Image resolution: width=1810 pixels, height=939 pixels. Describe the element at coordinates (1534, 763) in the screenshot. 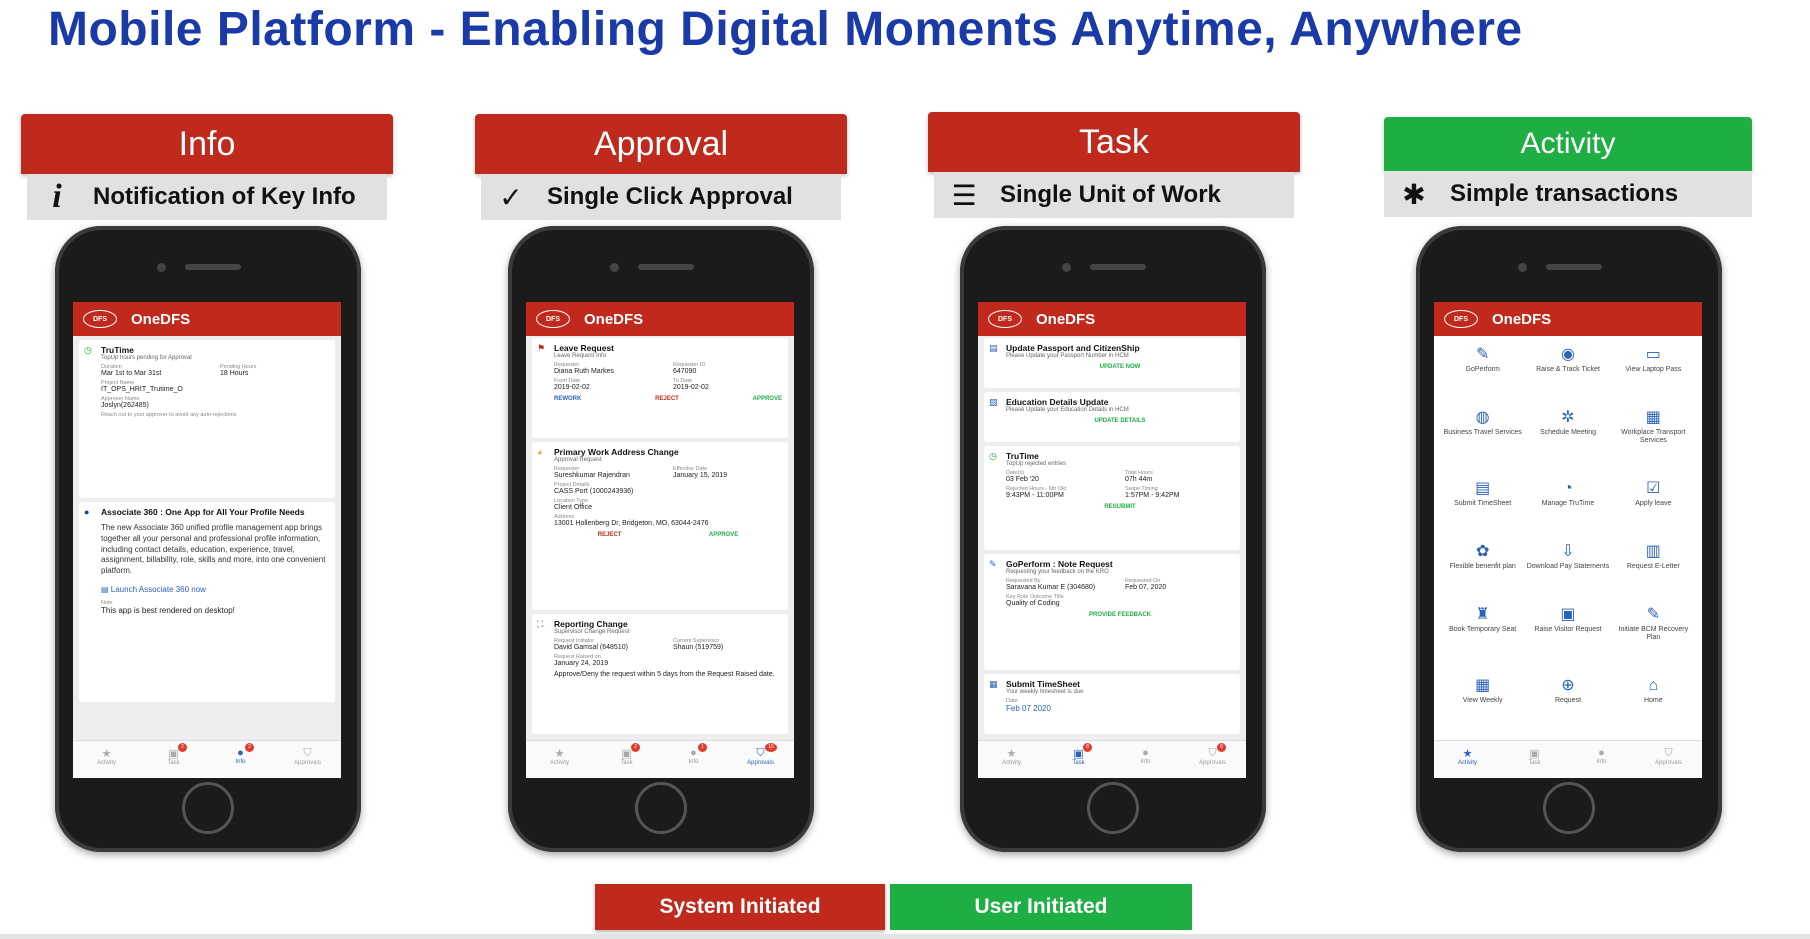

I see `tab-label: Task` at that location.